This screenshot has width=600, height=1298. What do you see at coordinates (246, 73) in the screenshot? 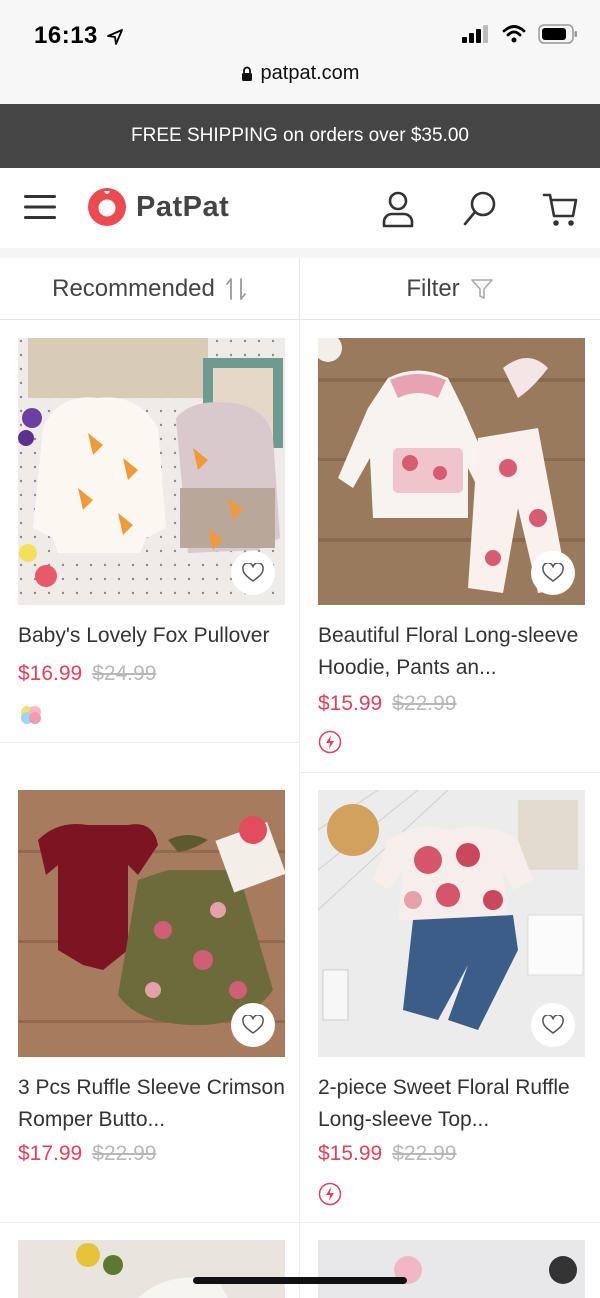
I see `lock-icon` at bounding box center [246, 73].